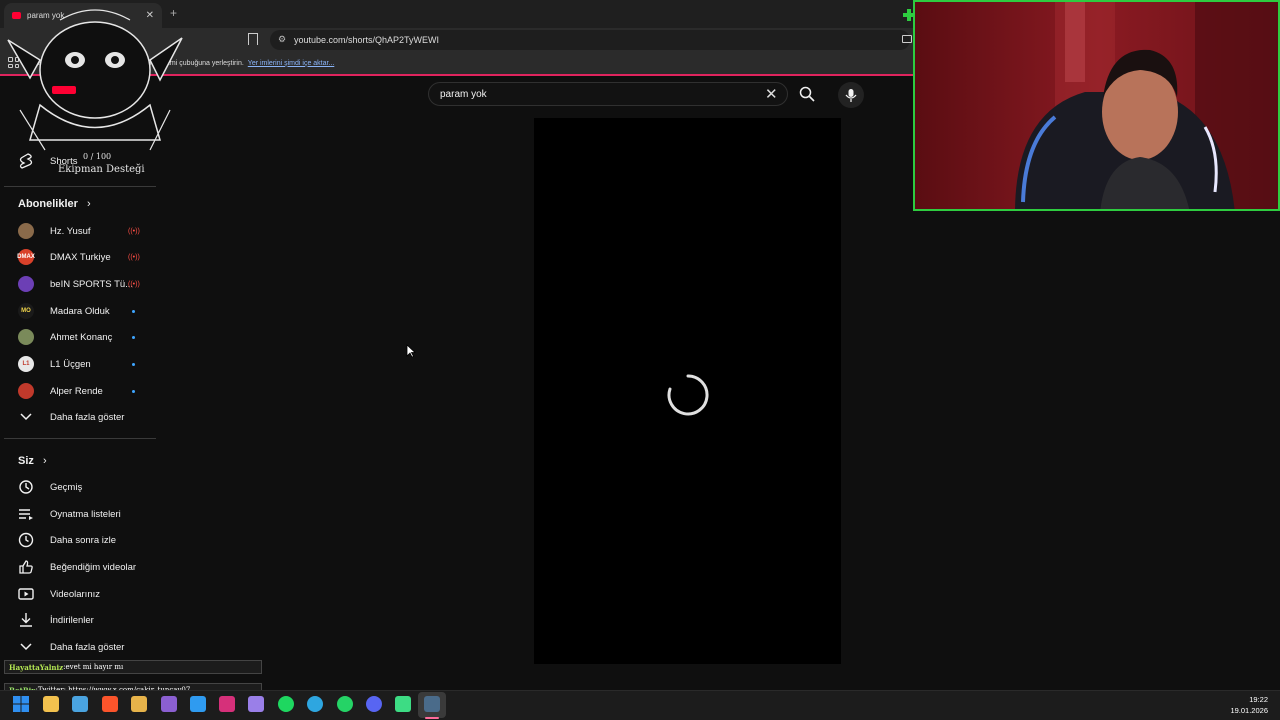  I want to click on subscription-item: Ahmet Konanç, so click(83, 337).